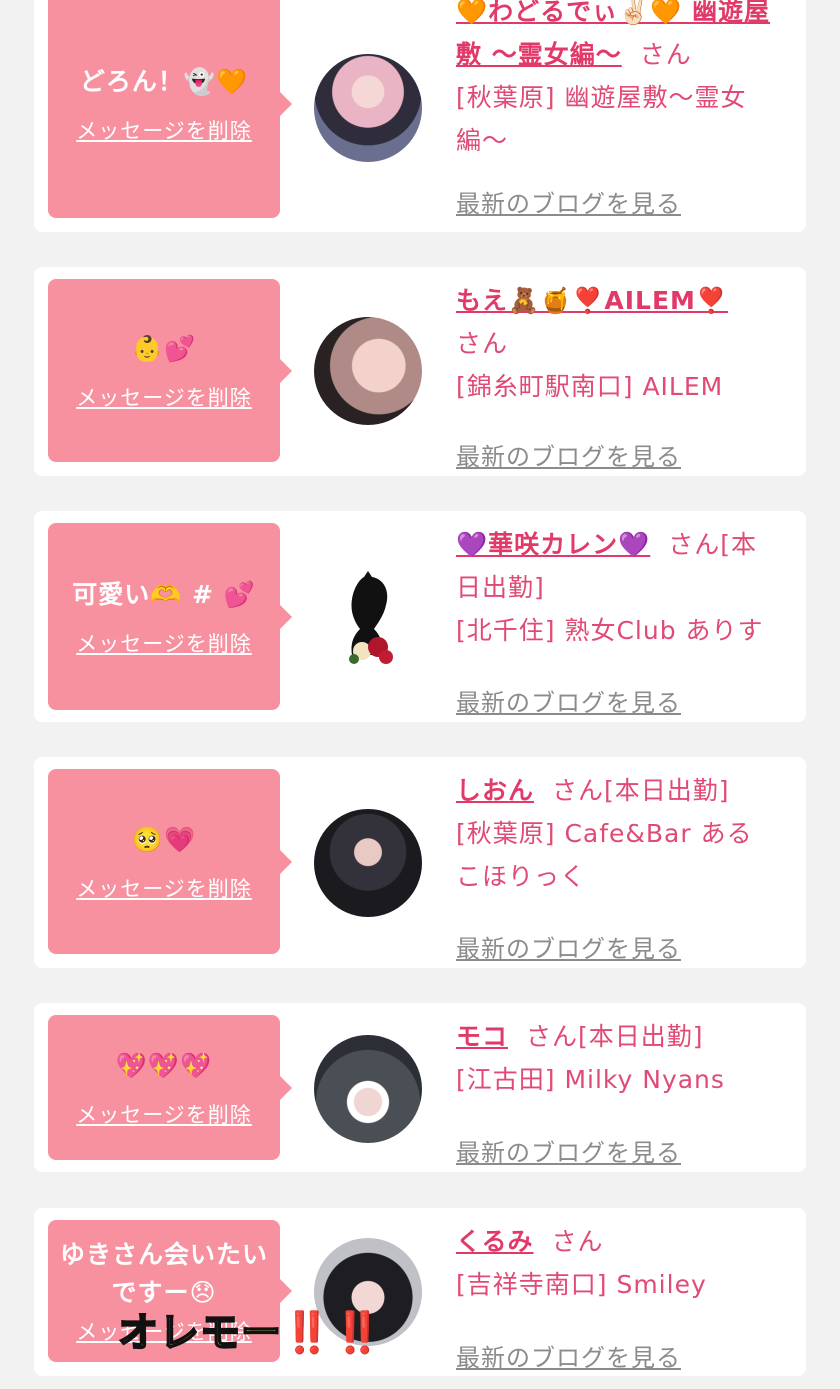 Image resolution: width=840 pixels, height=1389 pixels. Describe the element at coordinates (713, 544) in the screenshot. I see `san-label: さん[本` at that location.